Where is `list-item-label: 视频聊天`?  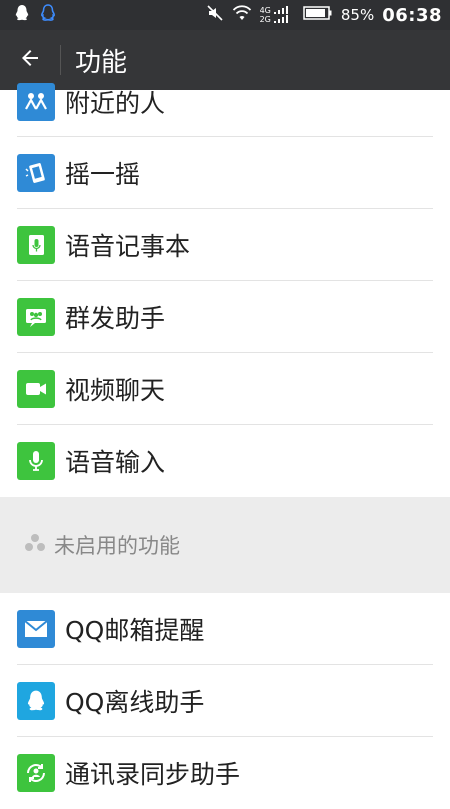
list-item-label: 视频聊天 is located at coordinates (115, 390).